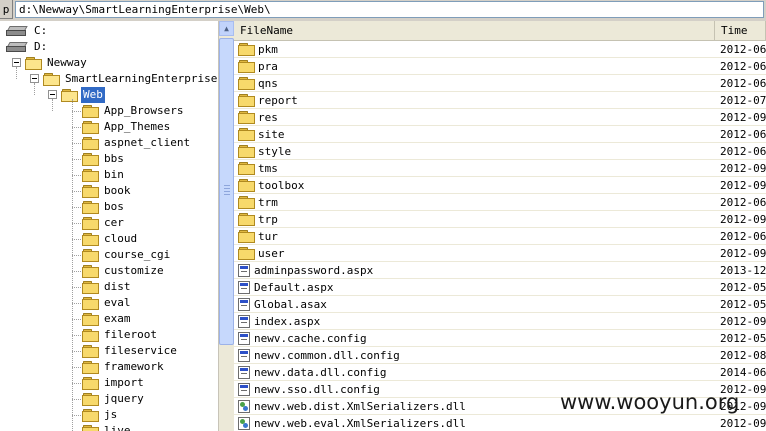  I want to click on file-name-cell: style, so click(476, 151).